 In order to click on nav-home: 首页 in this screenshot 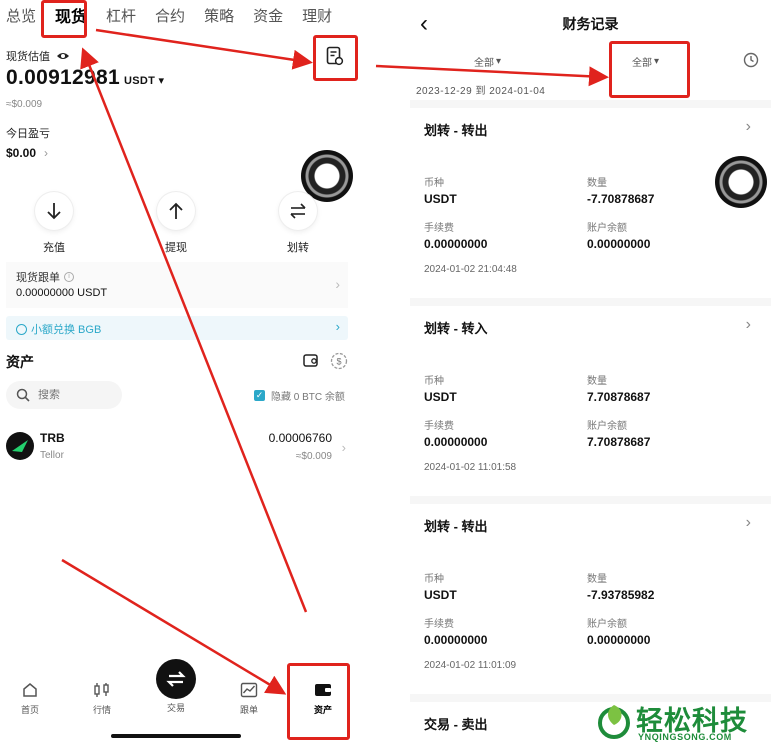, I will do `click(30, 698)`.